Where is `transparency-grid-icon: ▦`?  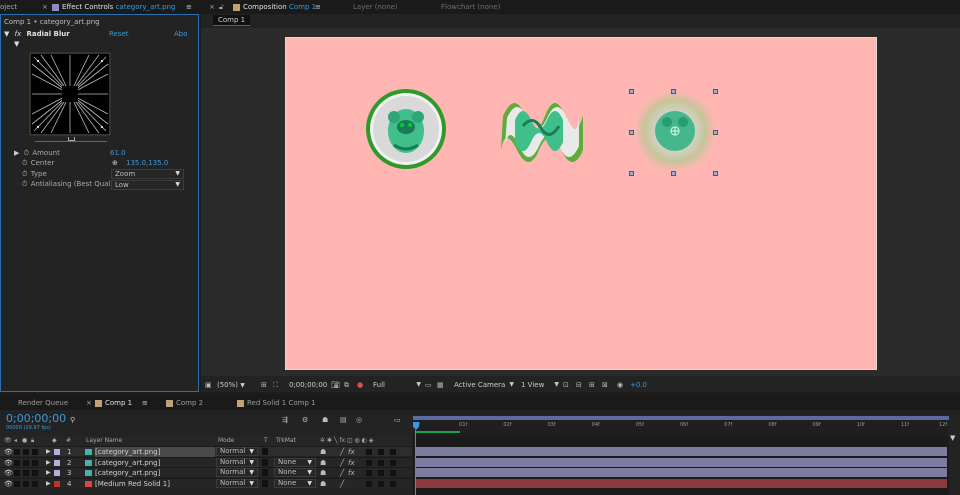 transparency-grid-icon: ▦ is located at coordinates (440, 385).